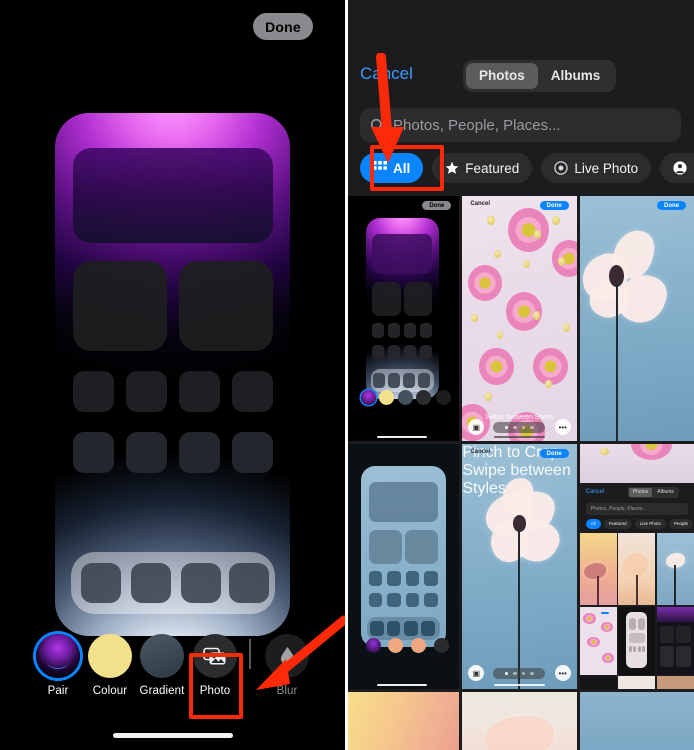 The width and height of the screenshot is (694, 750). Describe the element at coordinates (173, 735) in the screenshot. I see `home-indicator` at that location.